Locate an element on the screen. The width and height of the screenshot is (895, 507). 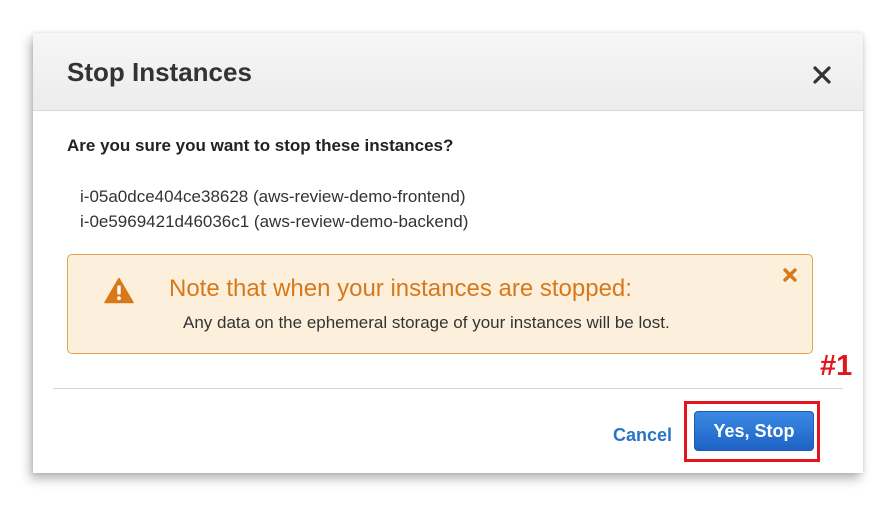
dialog-title: Stop Instances is located at coordinates (159, 72).